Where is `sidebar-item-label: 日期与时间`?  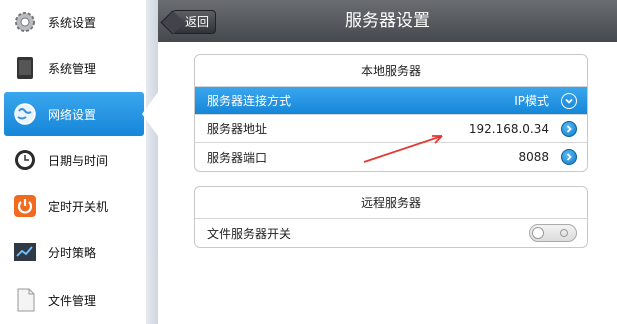 sidebar-item-label: 日期与时间 is located at coordinates (78, 160).